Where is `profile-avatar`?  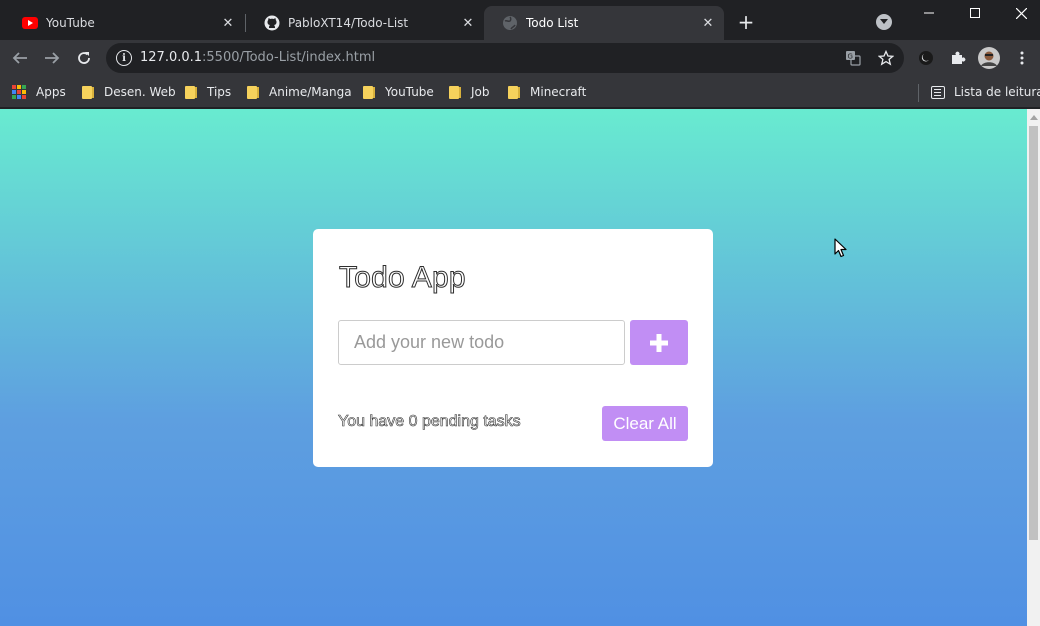
profile-avatar is located at coordinates (989, 58).